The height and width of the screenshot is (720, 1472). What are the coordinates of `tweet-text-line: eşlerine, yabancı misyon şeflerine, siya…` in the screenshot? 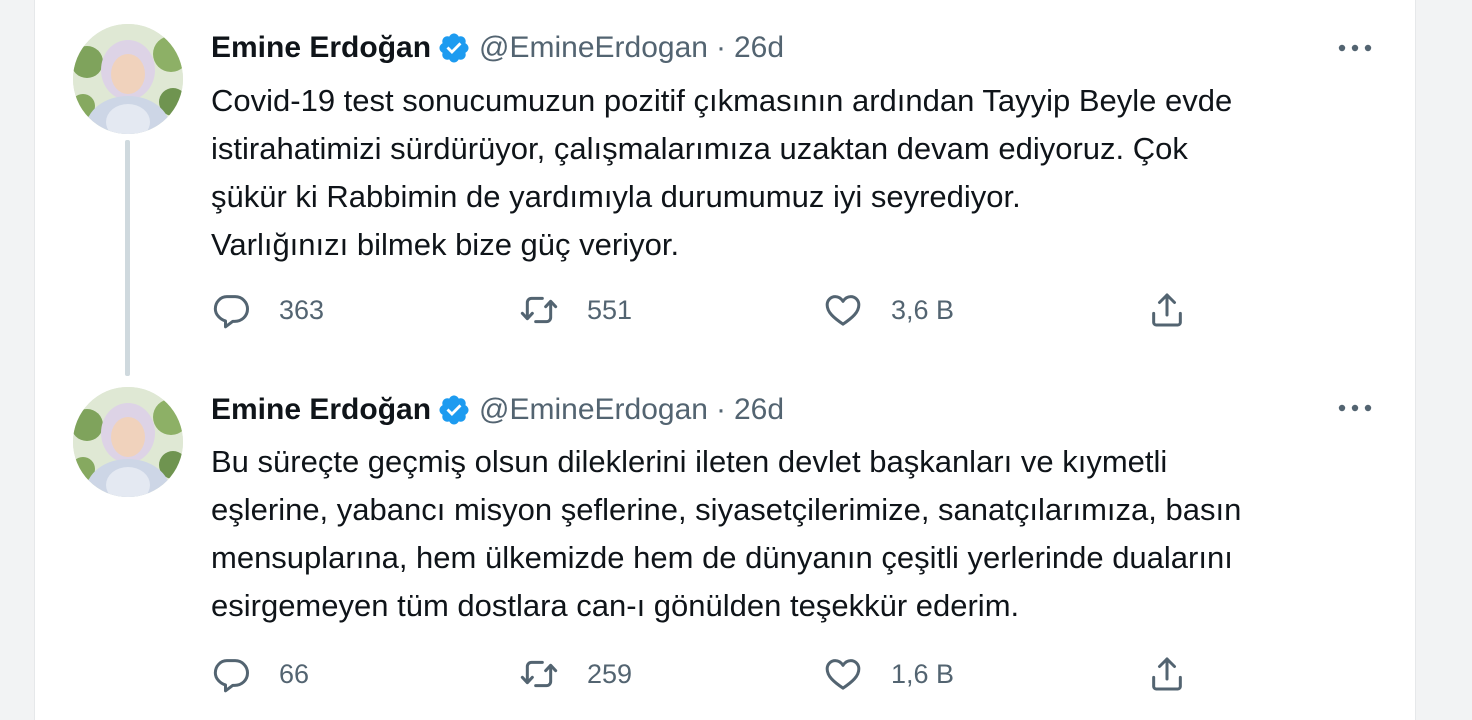 It's located at (726, 509).